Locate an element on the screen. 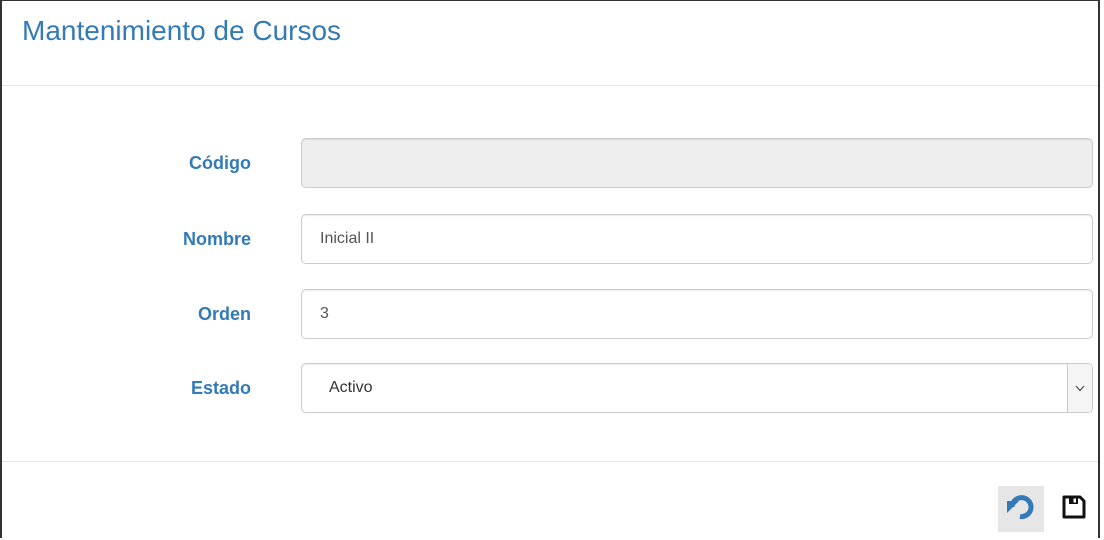 The width and height of the screenshot is (1104, 540). form-row-estado: Estado Activo is located at coordinates (550, 388).